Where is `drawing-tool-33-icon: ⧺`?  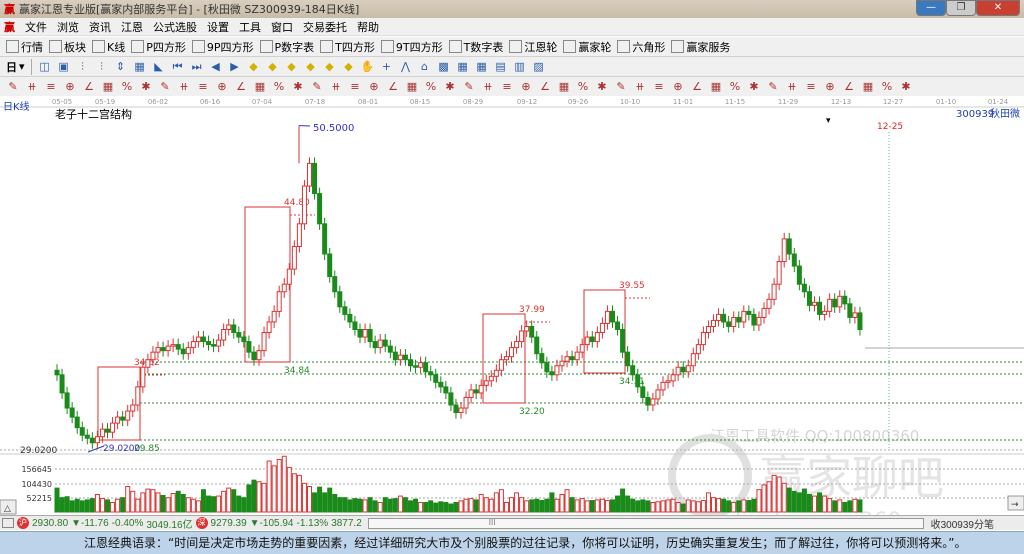 drawing-tool-33-icon: ⧺ is located at coordinates (640, 87).